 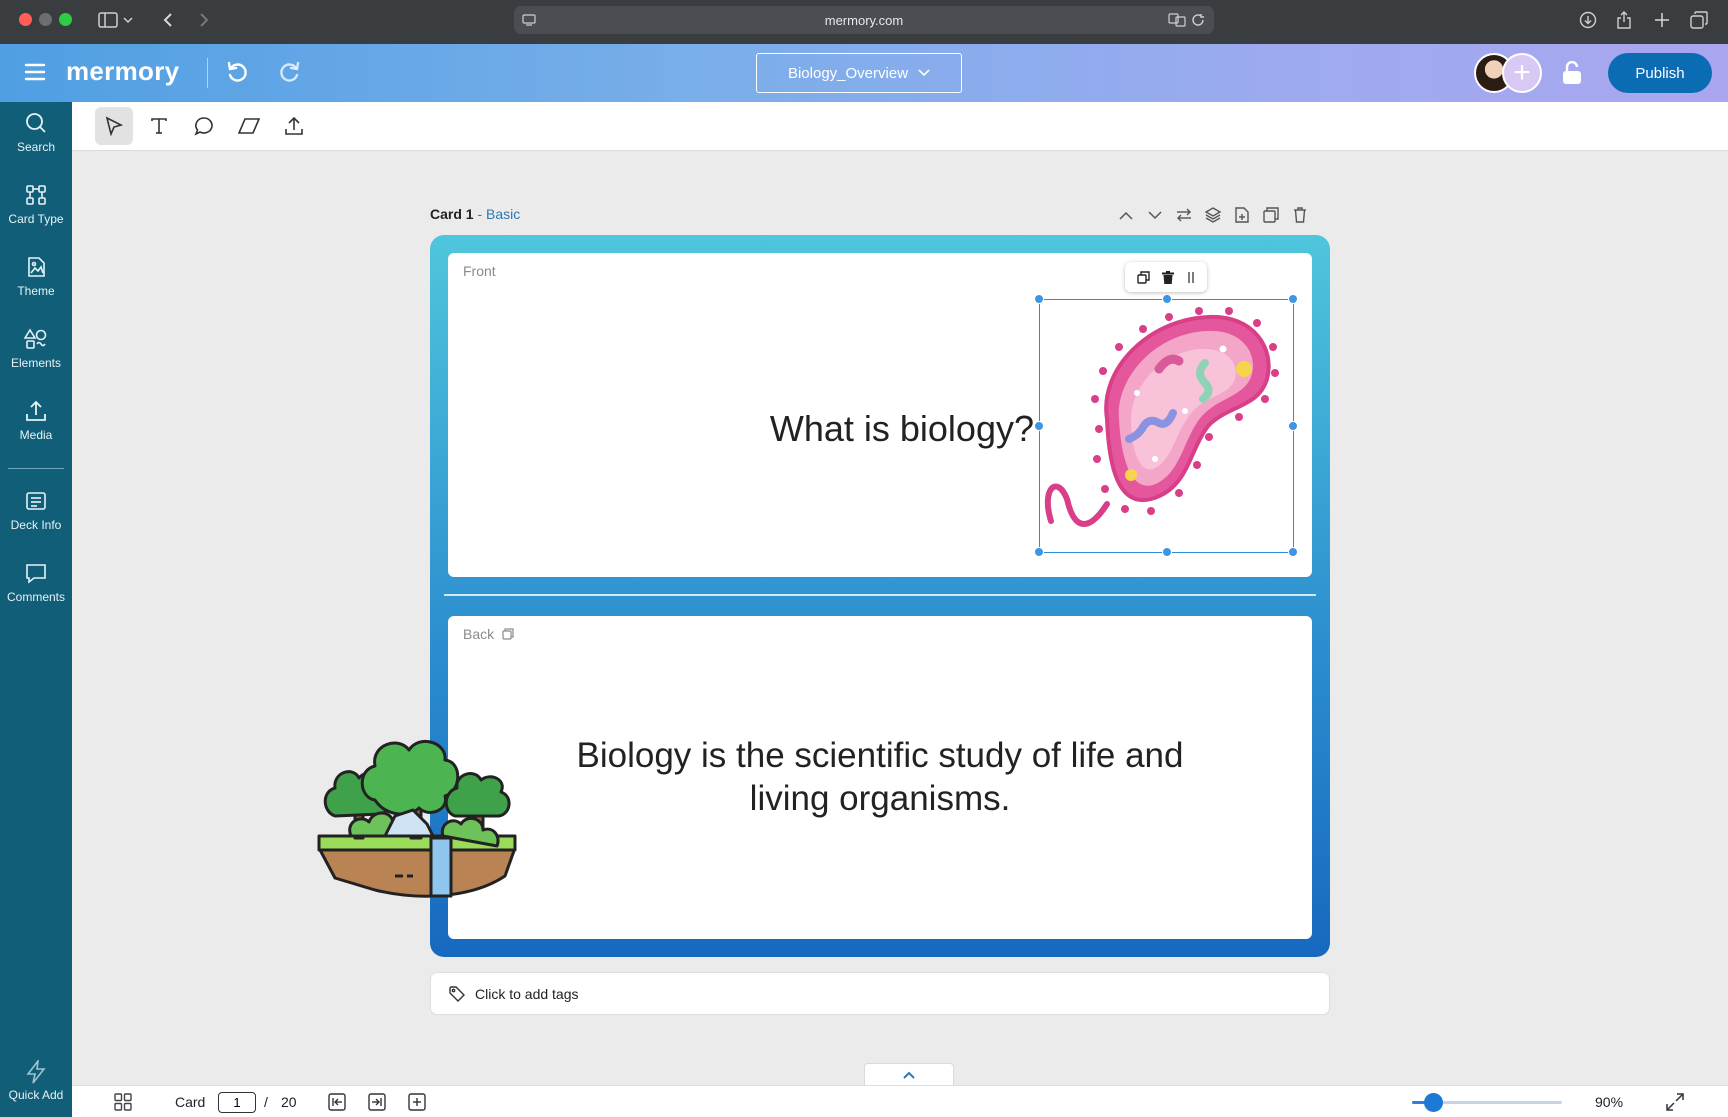 I want to click on browser-bar: mermory.com, so click(x=864, y=22).